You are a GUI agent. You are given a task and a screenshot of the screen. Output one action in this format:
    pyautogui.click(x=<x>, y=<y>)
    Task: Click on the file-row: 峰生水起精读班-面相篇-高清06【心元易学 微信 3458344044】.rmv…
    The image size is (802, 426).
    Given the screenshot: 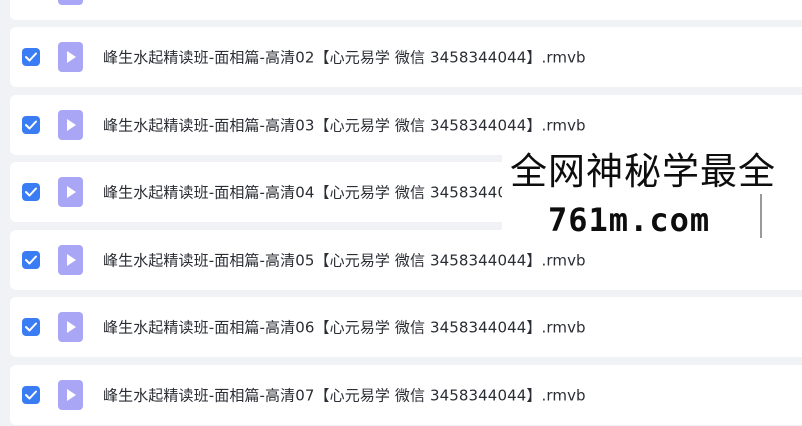 What is the action you would take?
    pyautogui.click(x=406, y=327)
    